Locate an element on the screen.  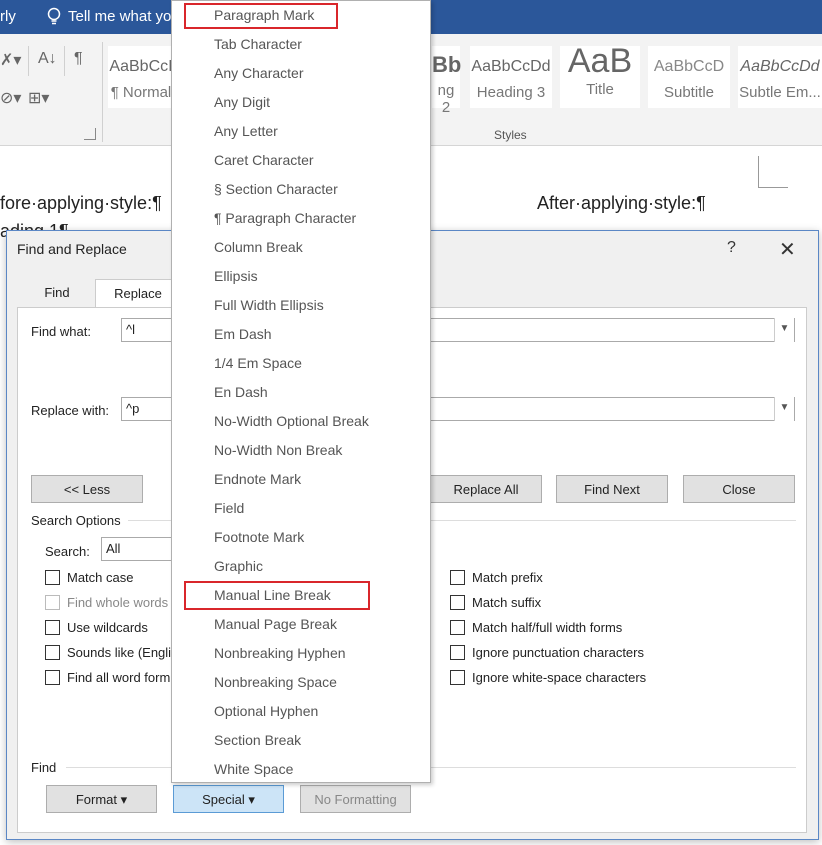
style-subtitle: AaBbCcD Subtitle is located at coordinates (689, 77).